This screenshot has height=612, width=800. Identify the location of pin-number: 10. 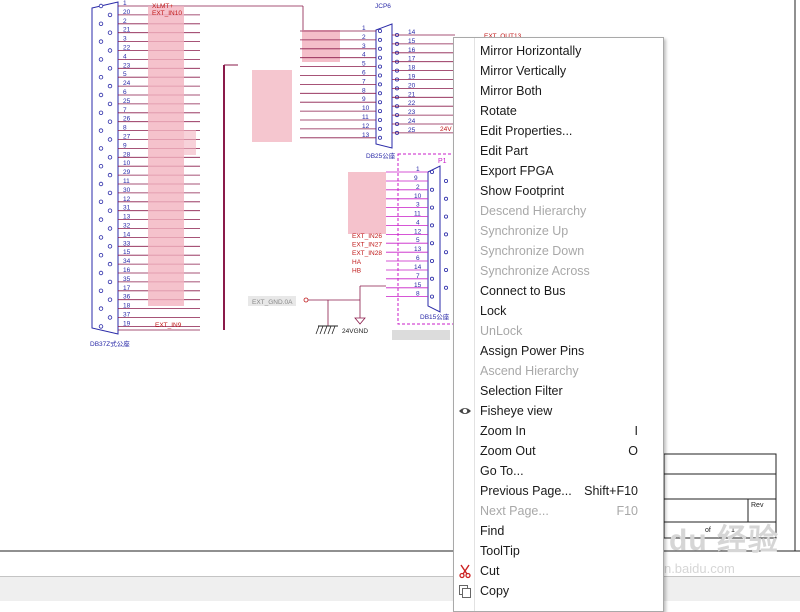
(366, 108).